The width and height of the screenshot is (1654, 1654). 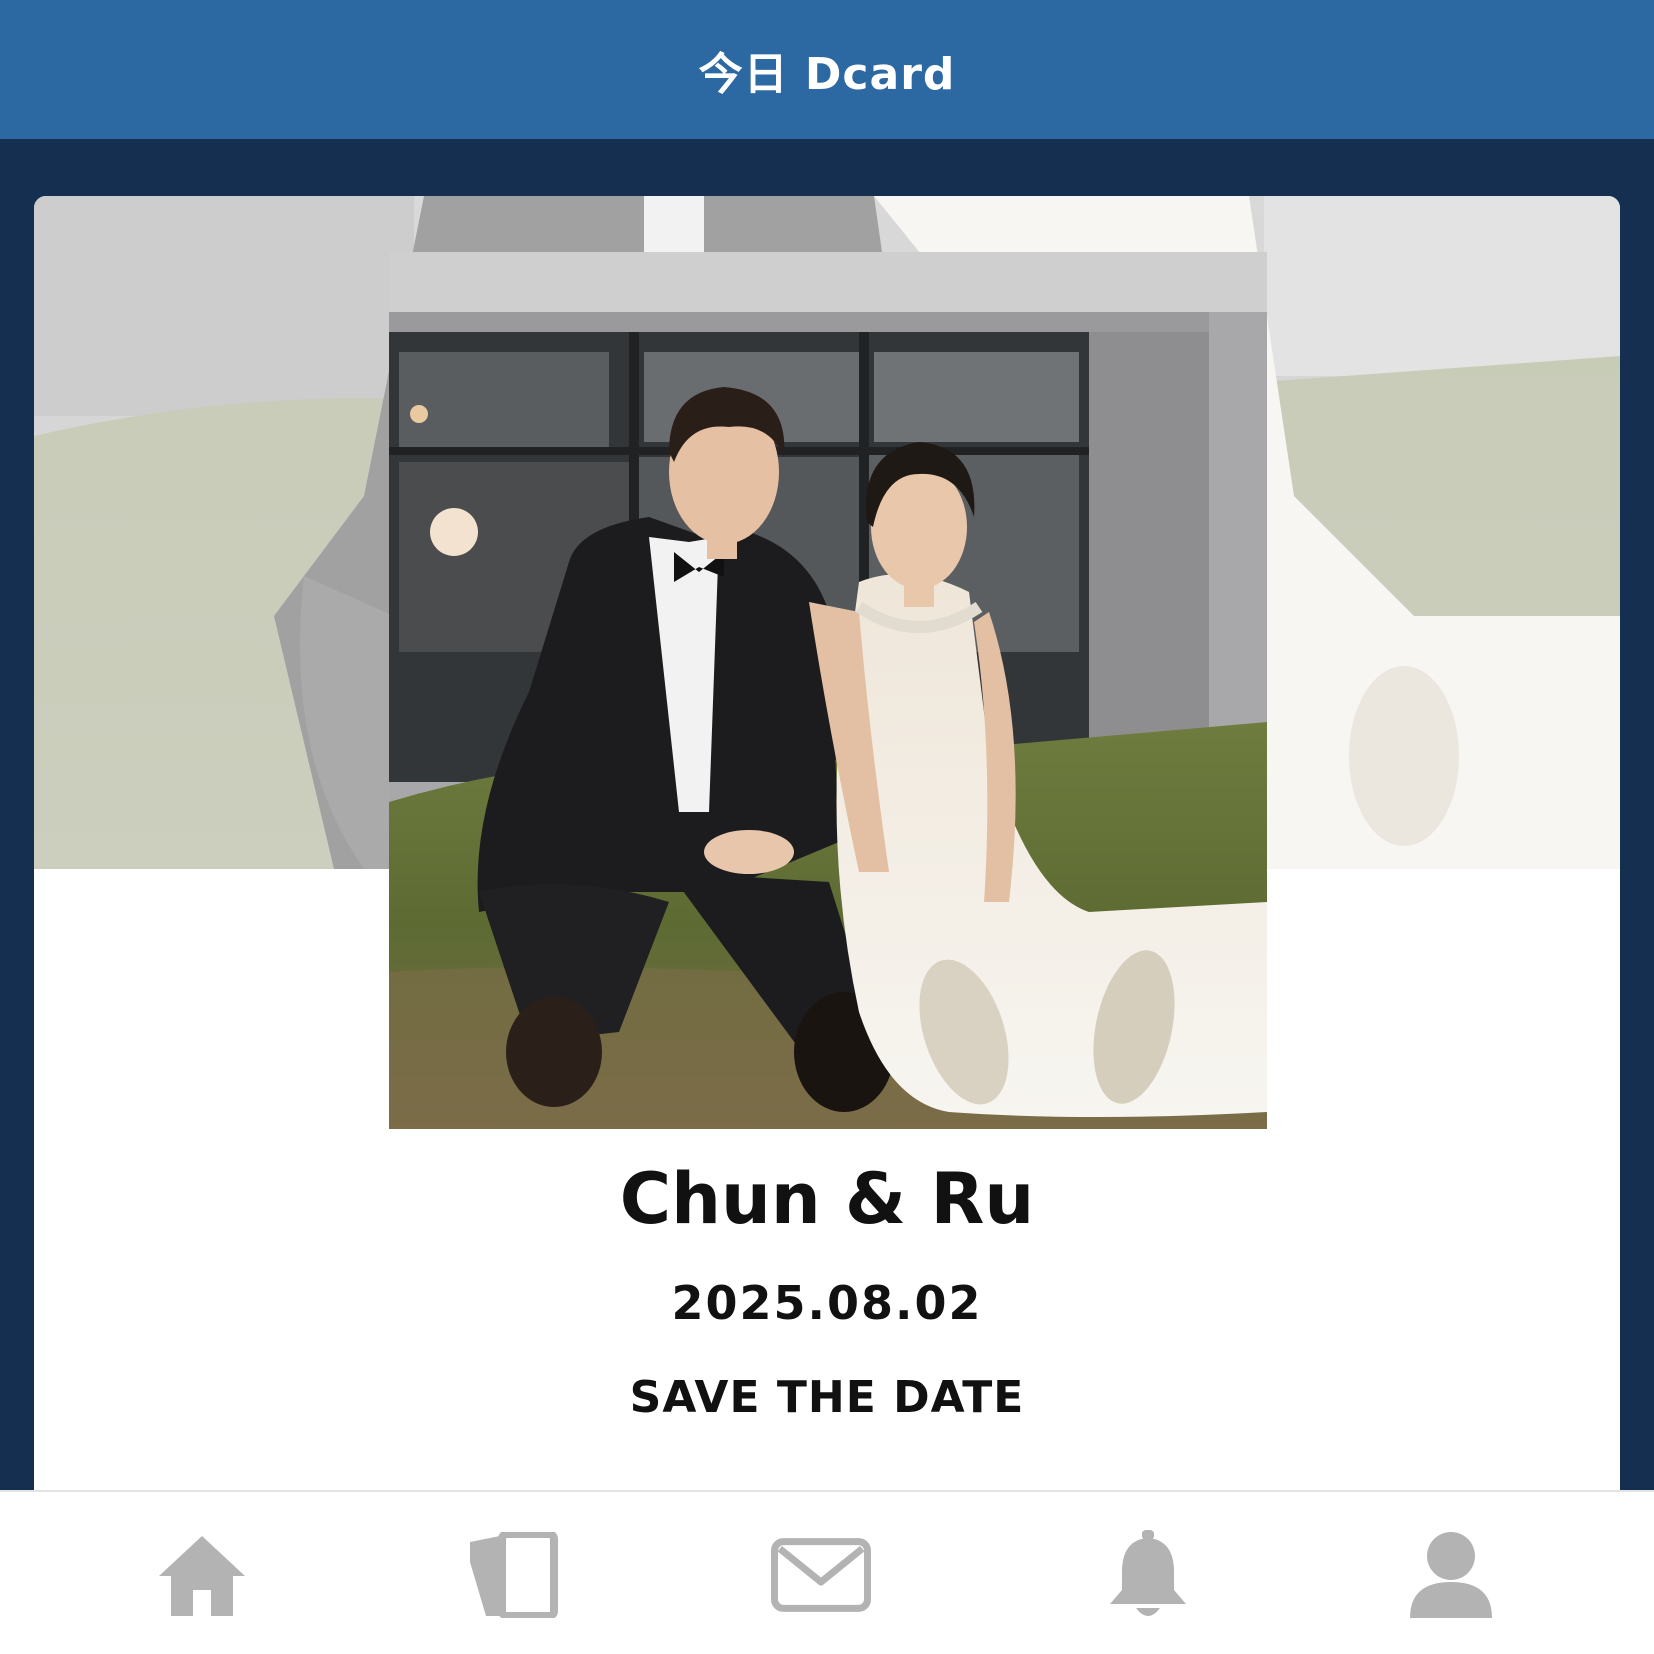 I want to click on nav-home, so click(x=202, y=1575).